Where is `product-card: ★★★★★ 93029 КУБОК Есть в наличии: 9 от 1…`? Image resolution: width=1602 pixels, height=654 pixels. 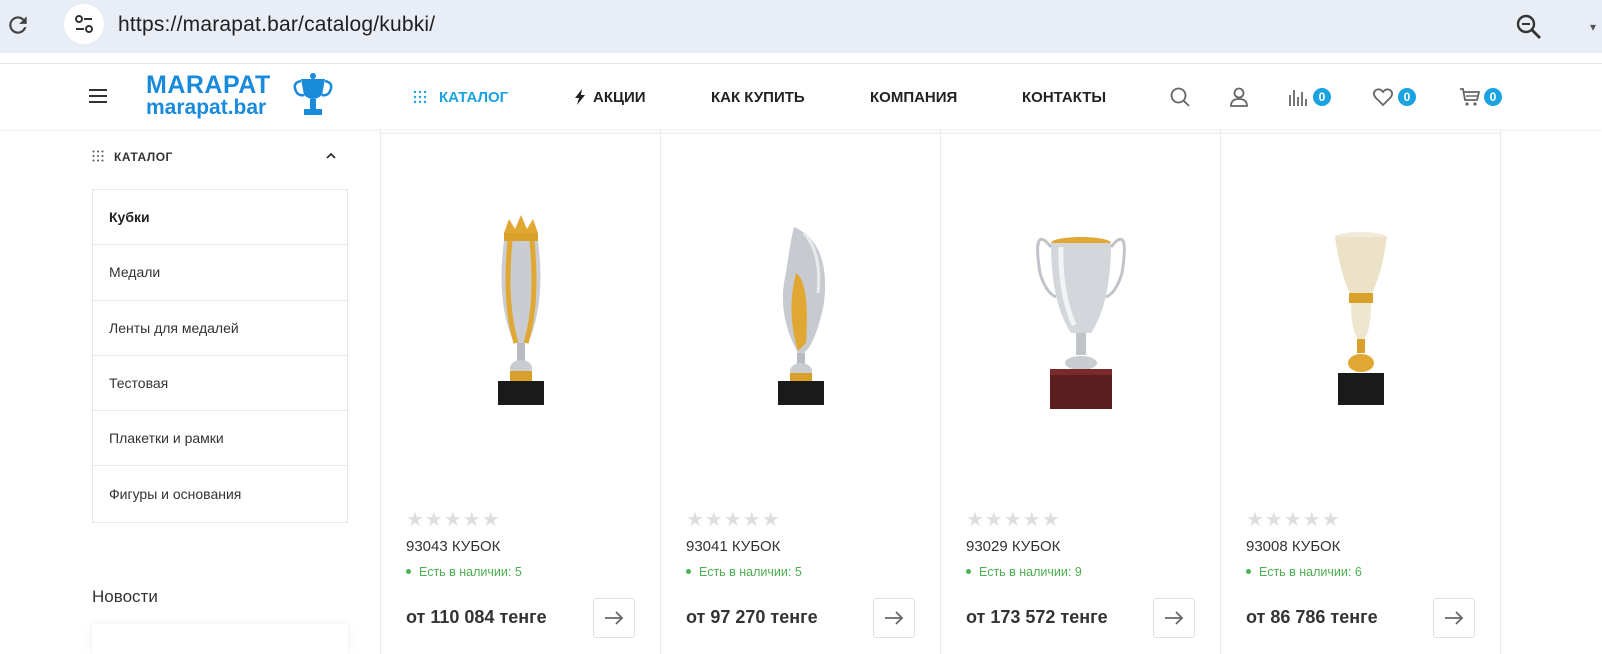
product-card: ★★★★★ 93029 КУБОК Есть в наличии: 9 от 1… is located at coordinates (1080, 391).